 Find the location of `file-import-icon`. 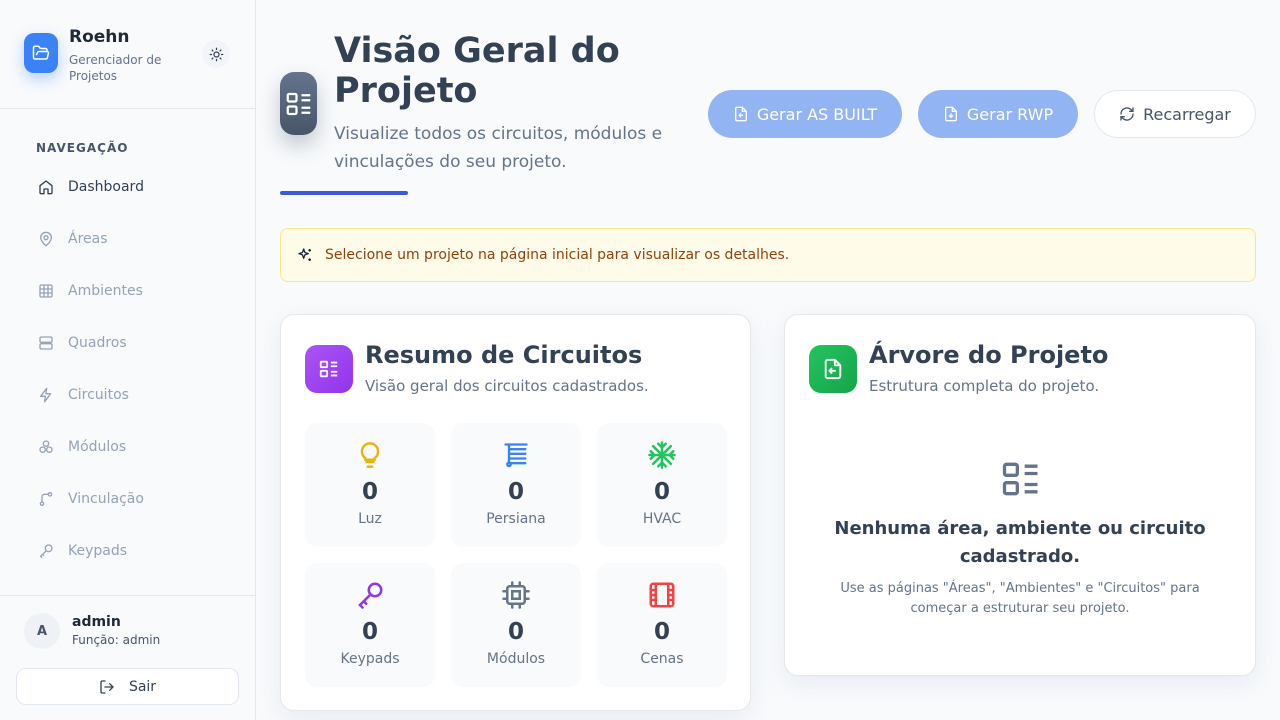

file-import-icon is located at coordinates (833, 369).